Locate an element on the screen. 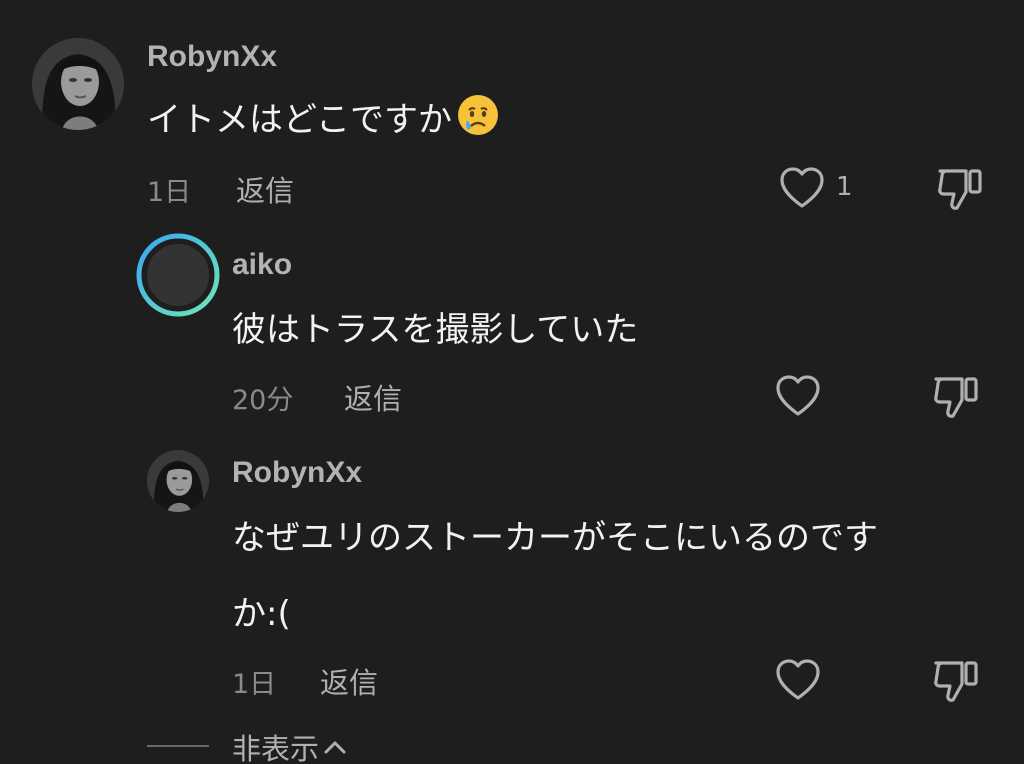 This screenshot has width=1024, height=764. chevron-up-icon is located at coordinates (335, 745).